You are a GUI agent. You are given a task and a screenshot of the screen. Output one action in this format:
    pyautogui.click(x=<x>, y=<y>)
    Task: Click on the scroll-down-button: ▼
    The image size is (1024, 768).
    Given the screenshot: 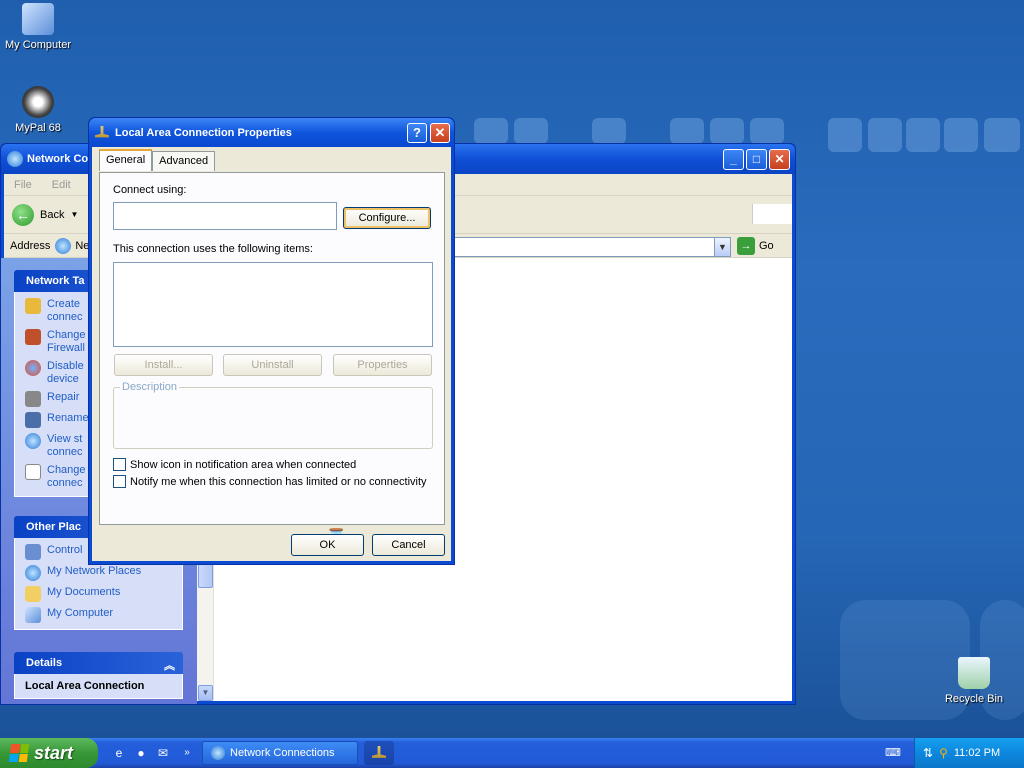 What is the action you would take?
    pyautogui.click(x=205, y=693)
    